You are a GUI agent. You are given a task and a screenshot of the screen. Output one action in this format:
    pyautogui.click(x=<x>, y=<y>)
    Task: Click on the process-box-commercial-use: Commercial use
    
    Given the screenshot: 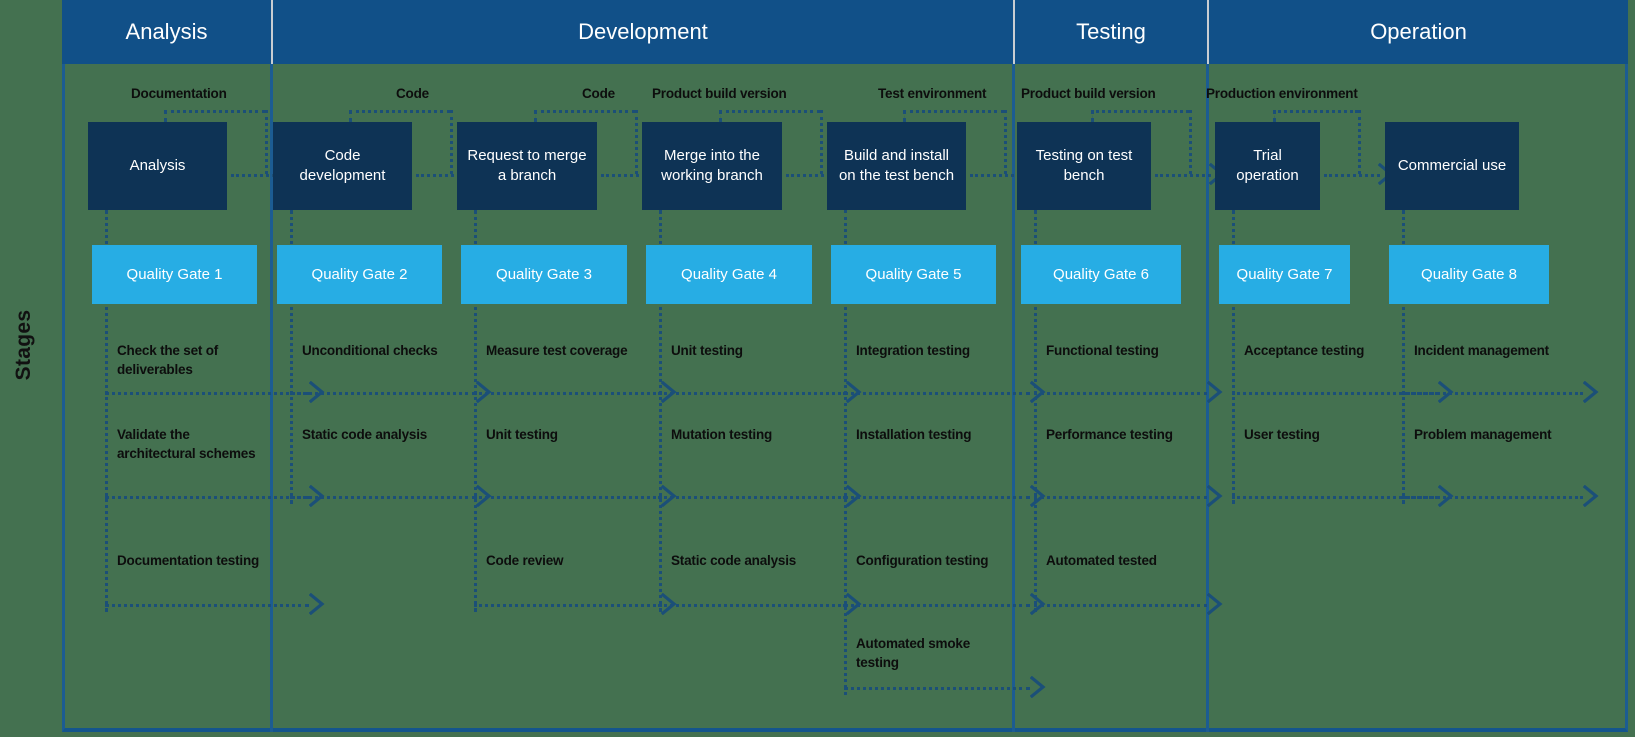 What is the action you would take?
    pyautogui.click(x=1452, y=166)
    